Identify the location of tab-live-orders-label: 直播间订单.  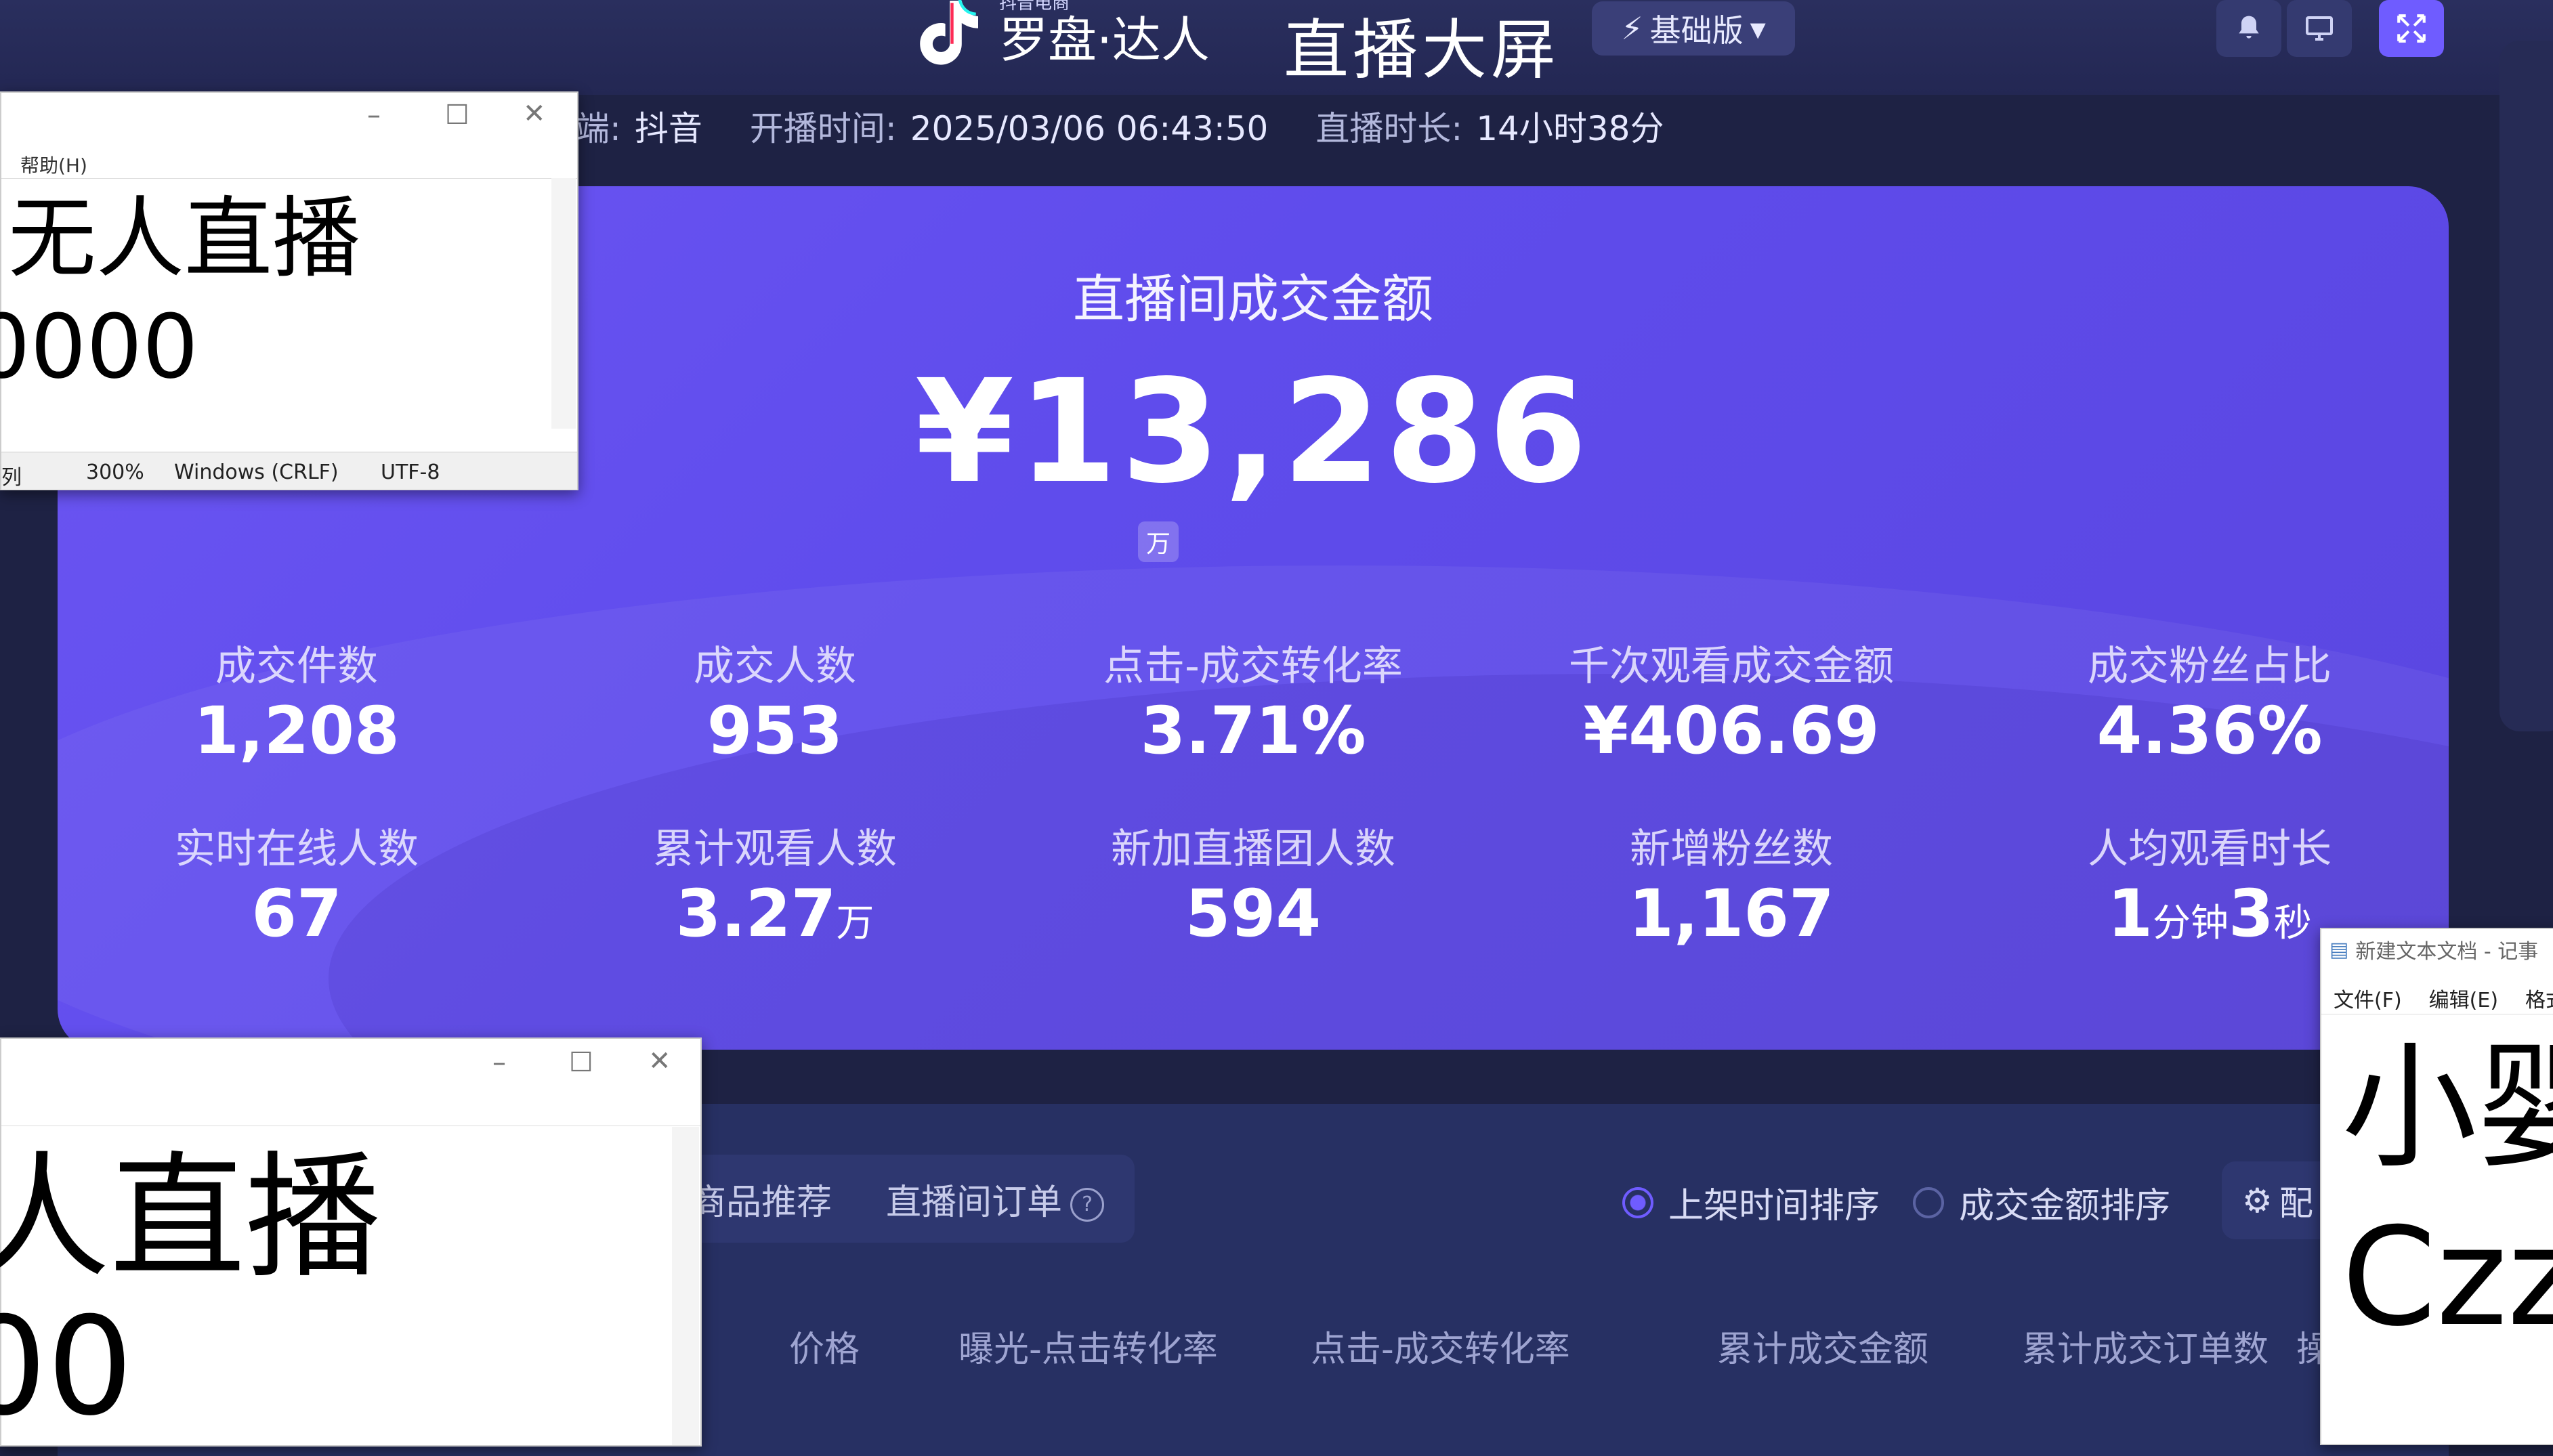
(974, 1202).